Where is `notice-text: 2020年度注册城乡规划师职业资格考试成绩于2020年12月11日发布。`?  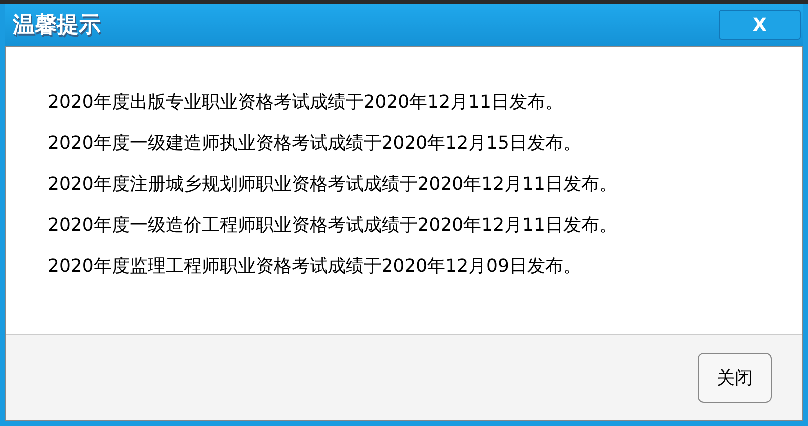
notice-text: 2020年度注册城乡规划师职业资格考试成绩于2020年12月11日发布。 is located at coordinates (333, 185).